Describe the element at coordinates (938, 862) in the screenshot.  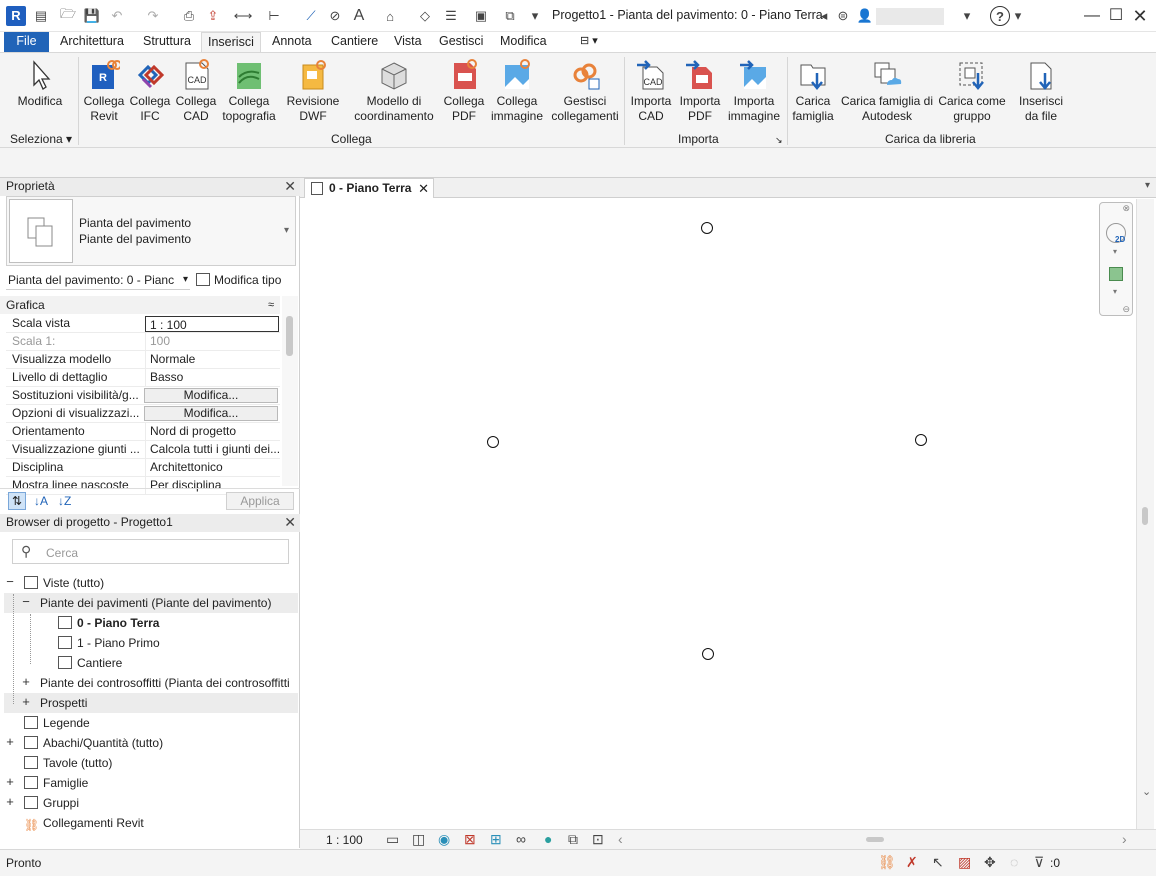
I see `select-pinned-icon: ↖` at that location.